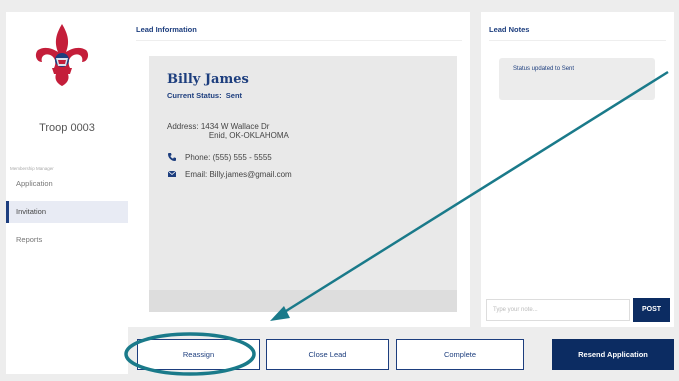  Describe the element at coordinates (172, 173) in the screenshot. I see `email-icon` at that location.